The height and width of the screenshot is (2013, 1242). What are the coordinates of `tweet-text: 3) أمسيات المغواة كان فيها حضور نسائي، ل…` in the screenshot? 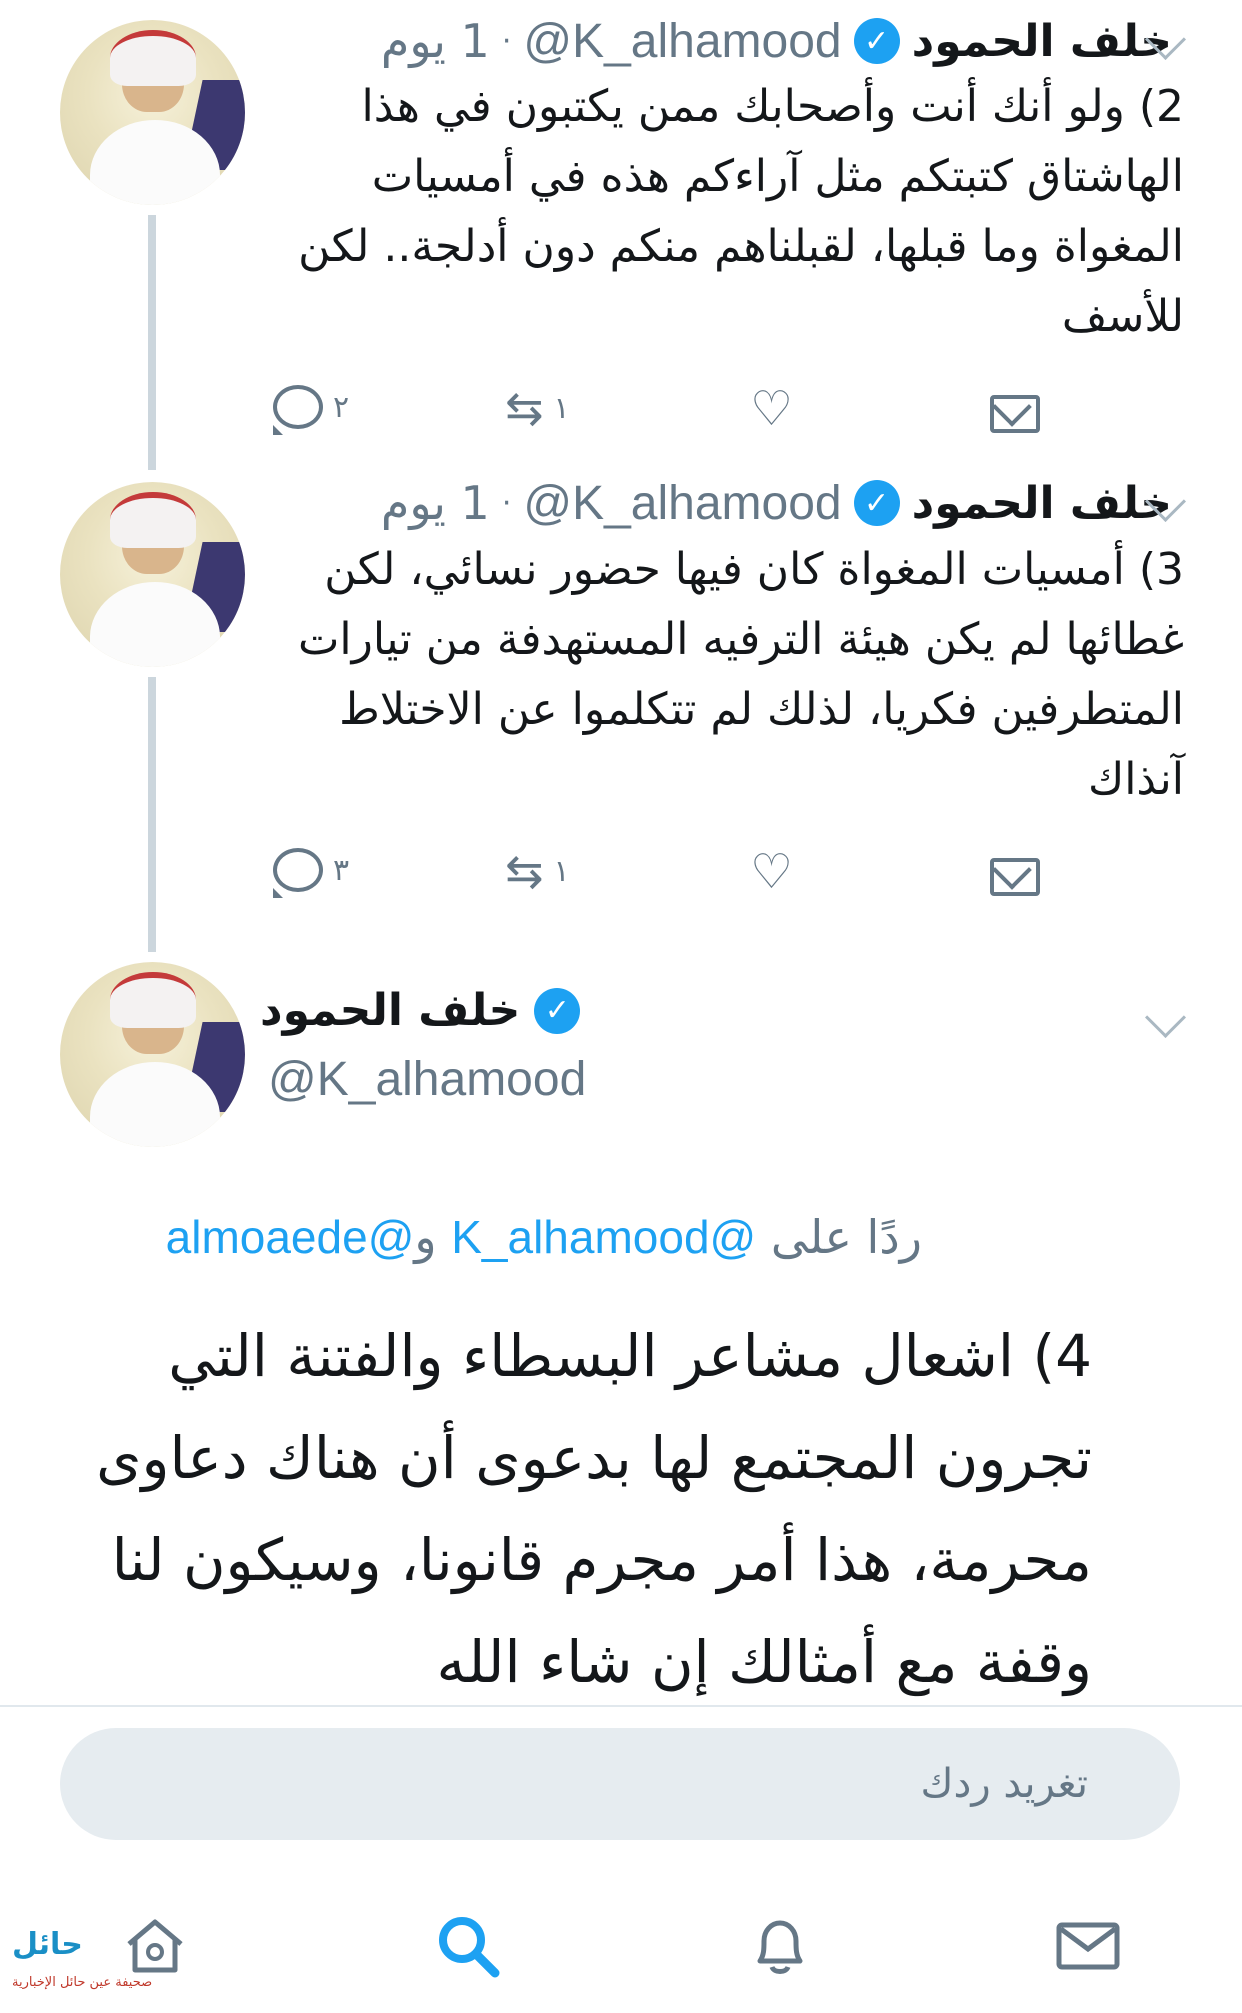 It's located at (741, 674).